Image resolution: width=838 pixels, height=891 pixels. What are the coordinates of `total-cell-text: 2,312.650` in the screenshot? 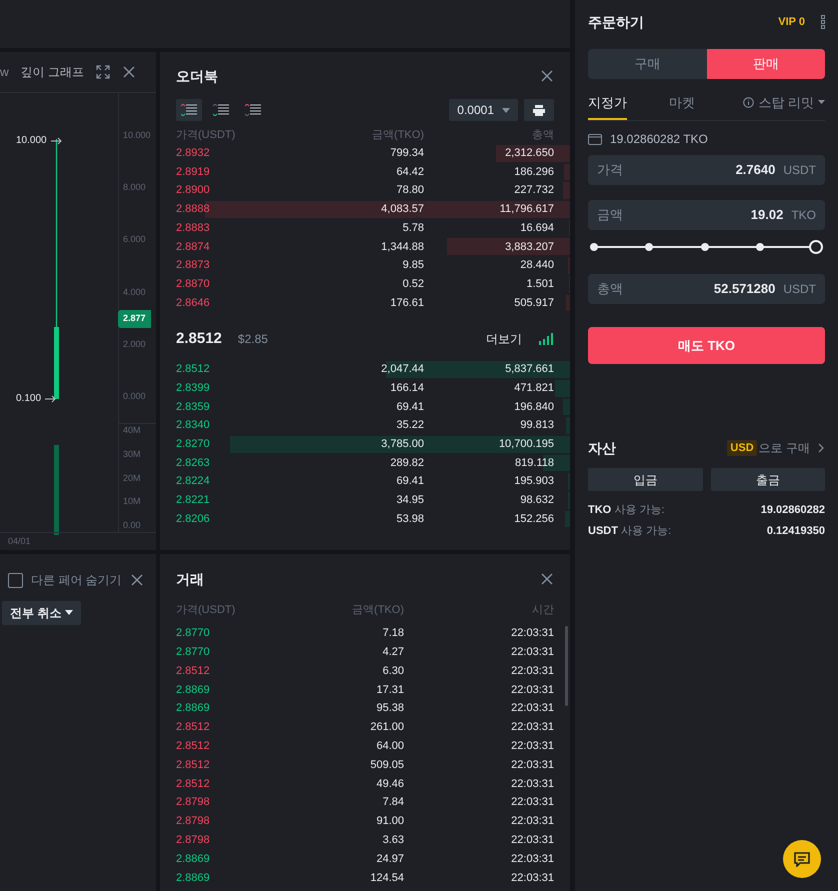 It's located at (529, 154).